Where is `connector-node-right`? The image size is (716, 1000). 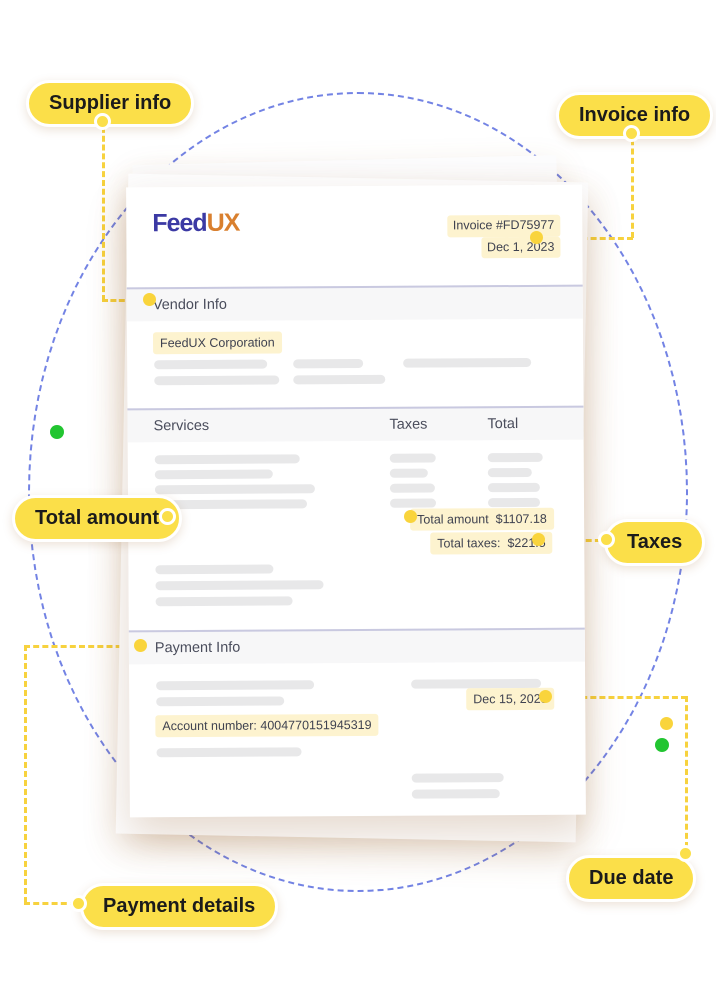
connector-node-right is located at coordinates (666, 723).